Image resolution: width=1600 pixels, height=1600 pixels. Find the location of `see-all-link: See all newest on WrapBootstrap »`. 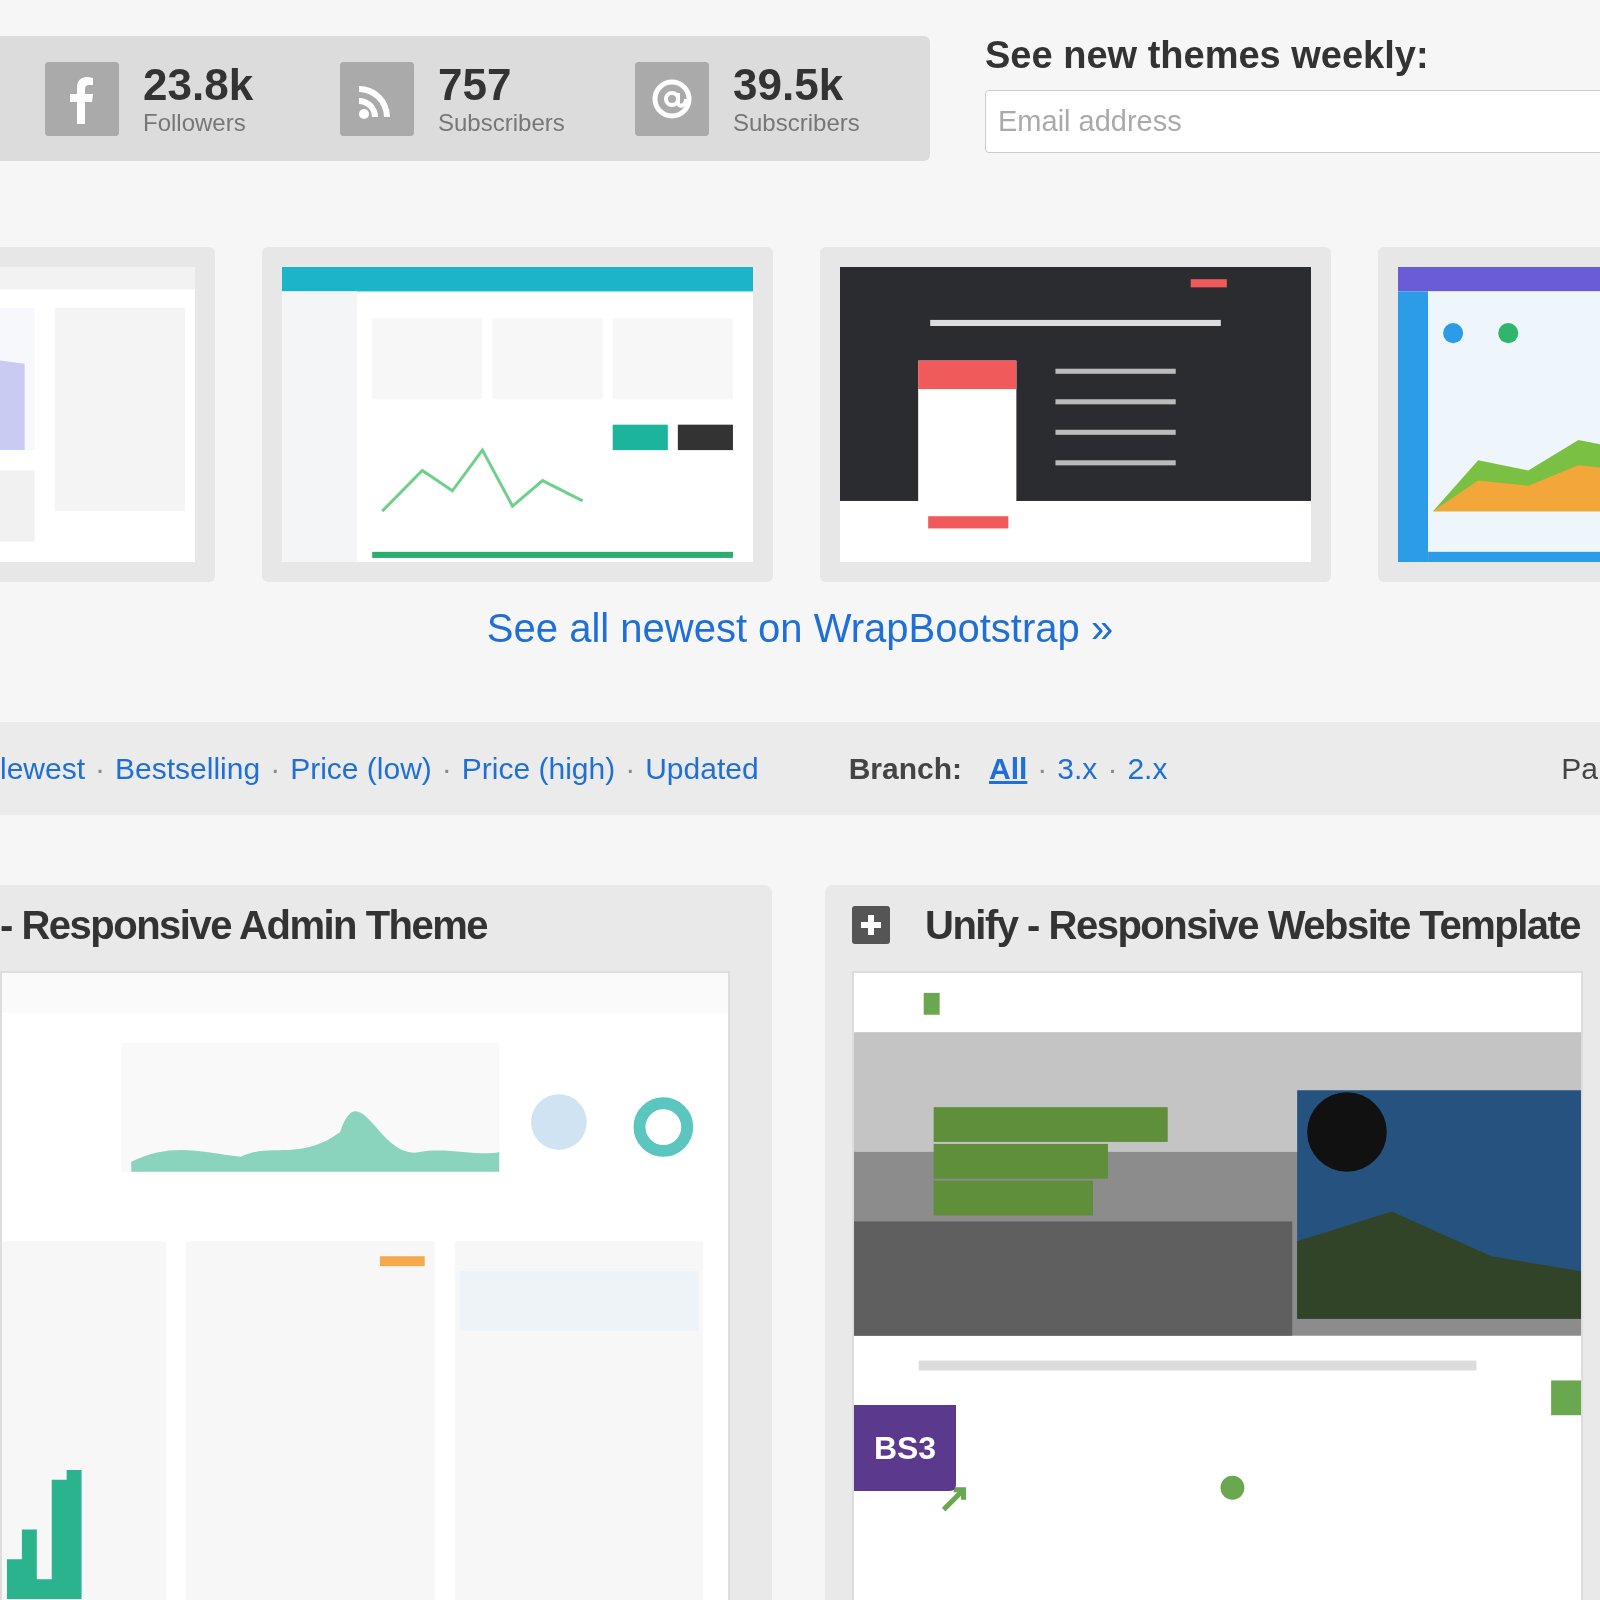

see-all-link: See all newest on WrapBootstrap » is located at coordinates (800, 628).